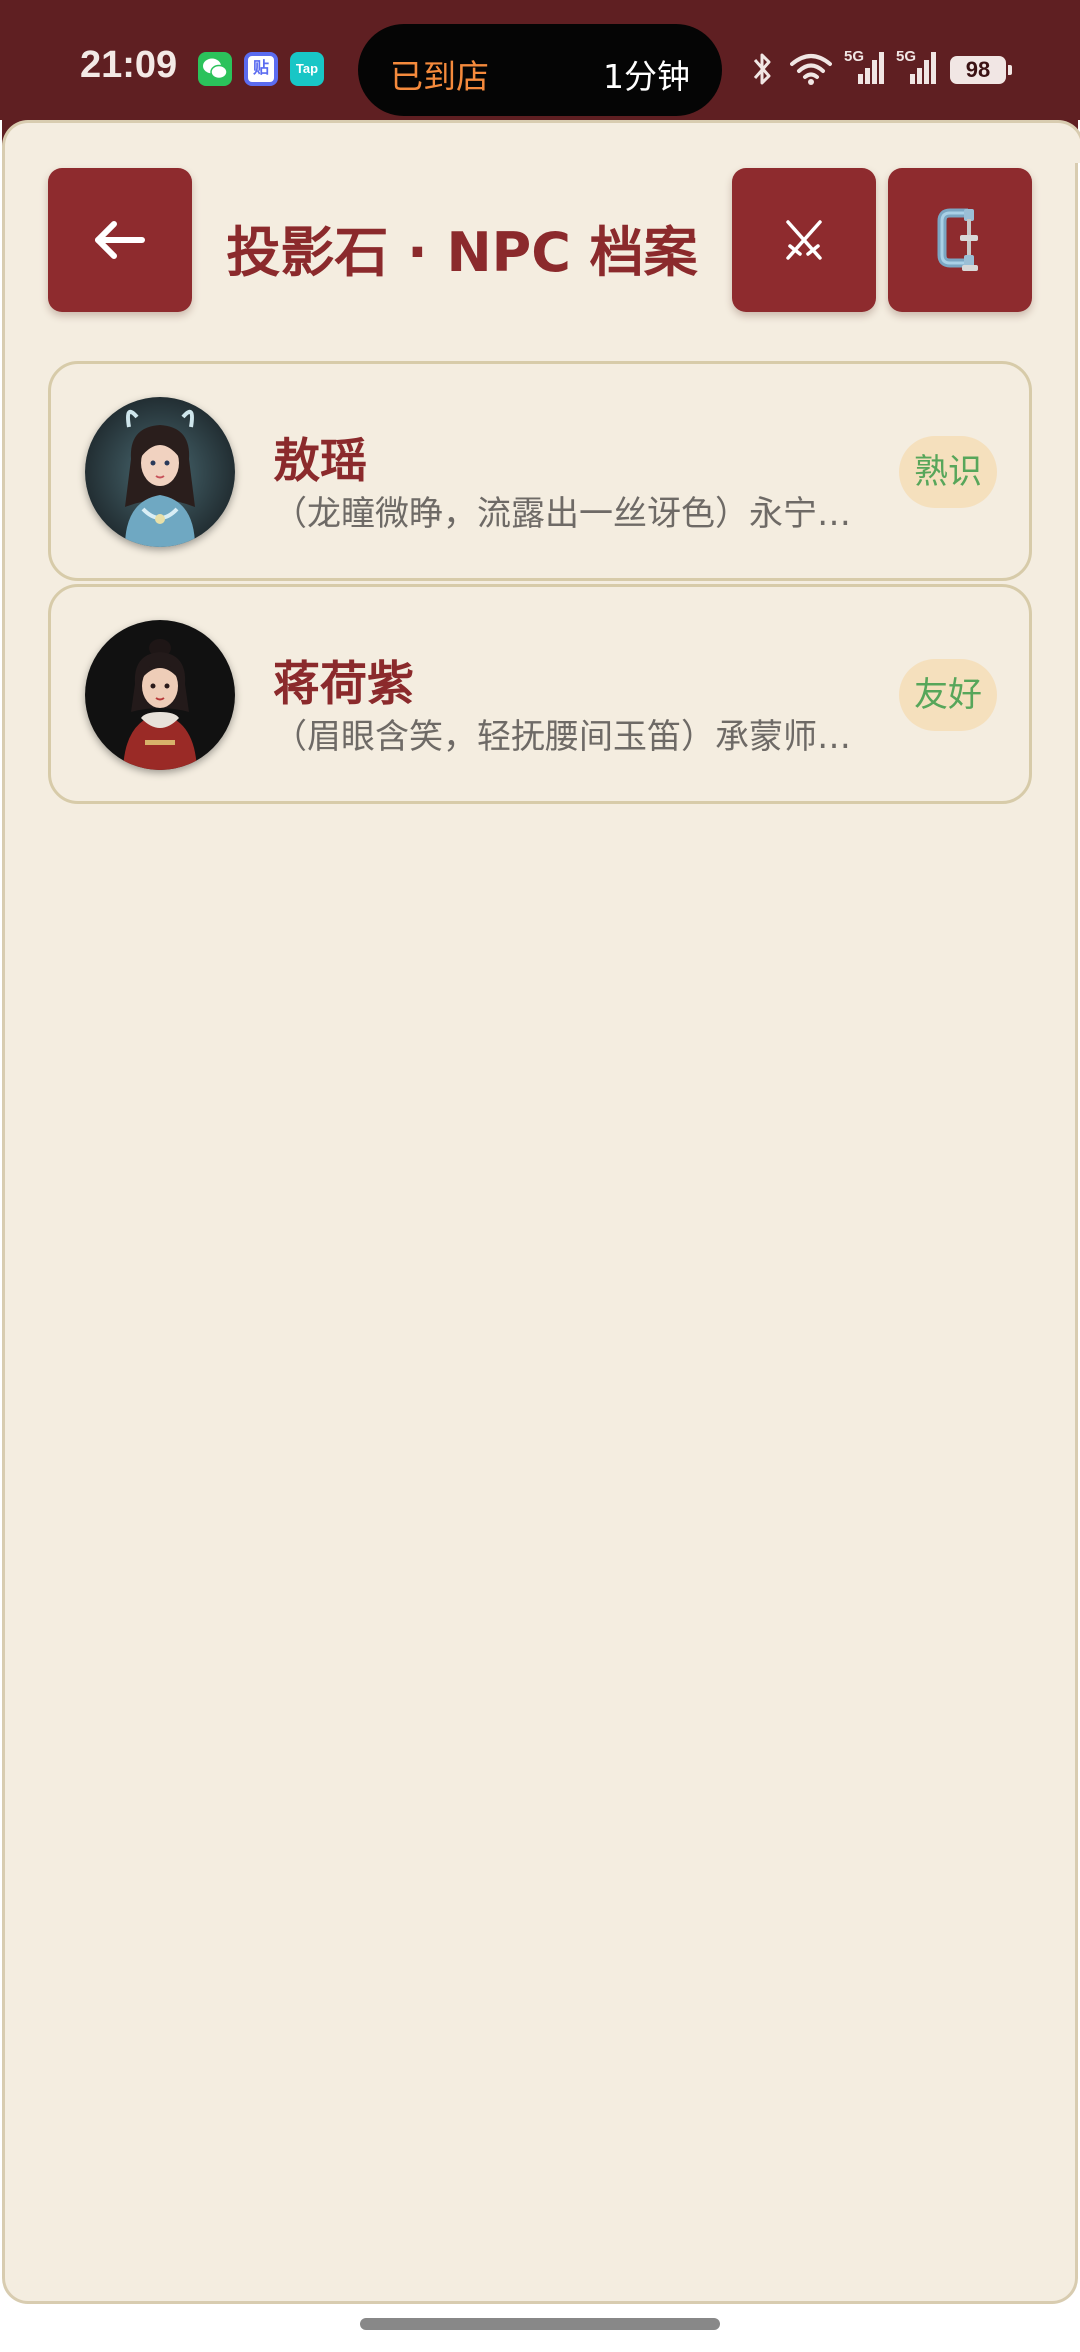 The image size is (1080, 2352). I want to click on battery-indicator: 98, so click(981, 70).